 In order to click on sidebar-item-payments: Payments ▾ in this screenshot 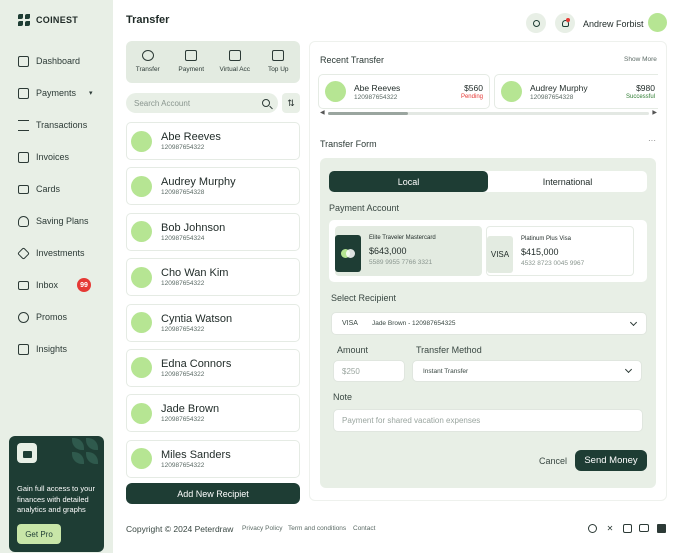, I will do `click(63, 93)`.